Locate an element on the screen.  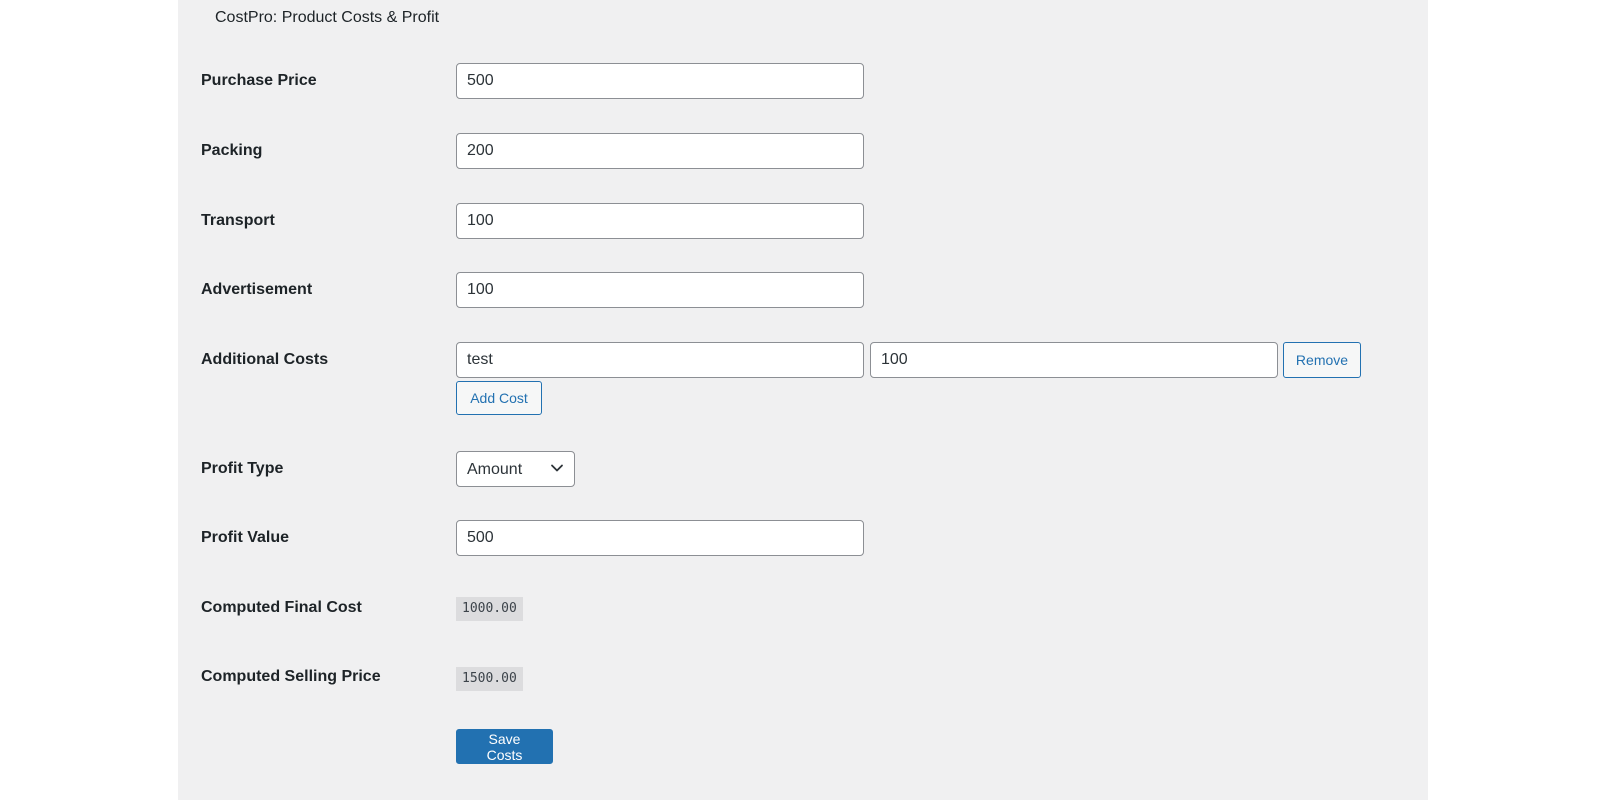
computed-final-cost-label: Computed Final Cost is located at coordinates (281, 607).